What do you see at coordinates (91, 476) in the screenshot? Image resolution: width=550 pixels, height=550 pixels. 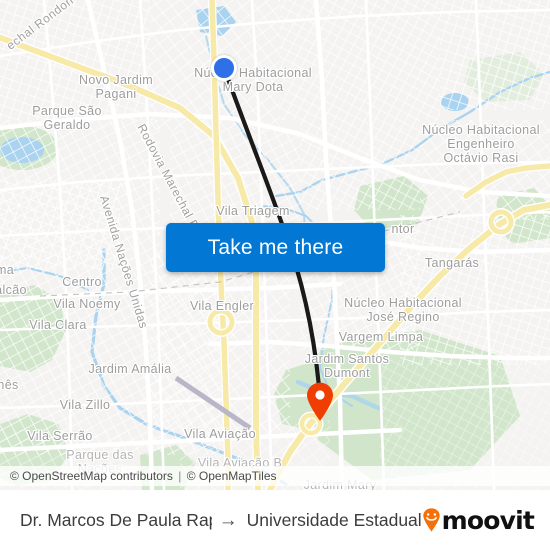 I see `attribution-osm: © OpenStreetMap contributors` at bounding box center [91, 476].